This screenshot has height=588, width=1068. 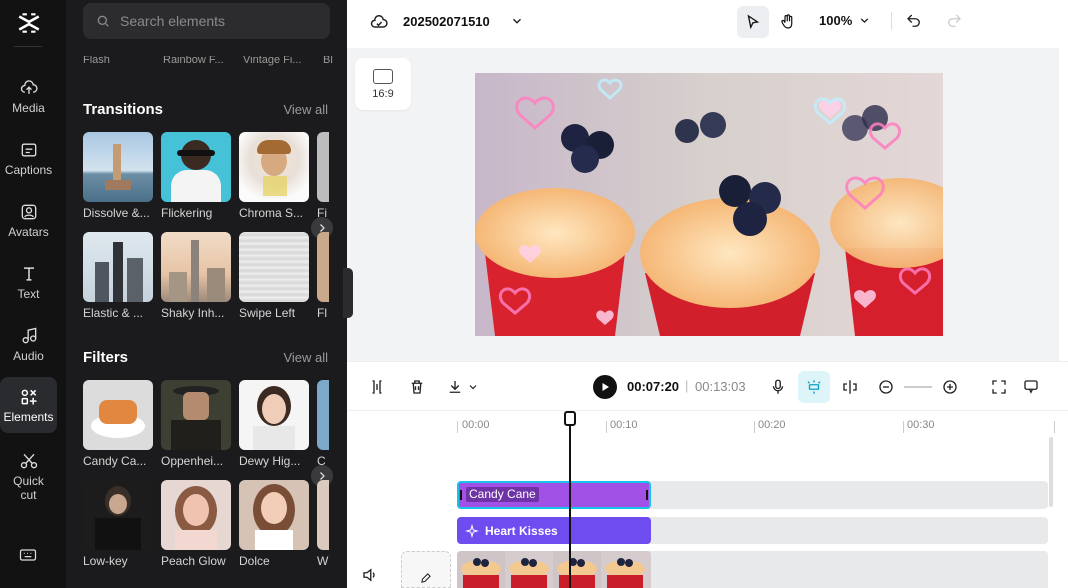 I want to click on transition-label: Flickering, so click(x=187, y=213).